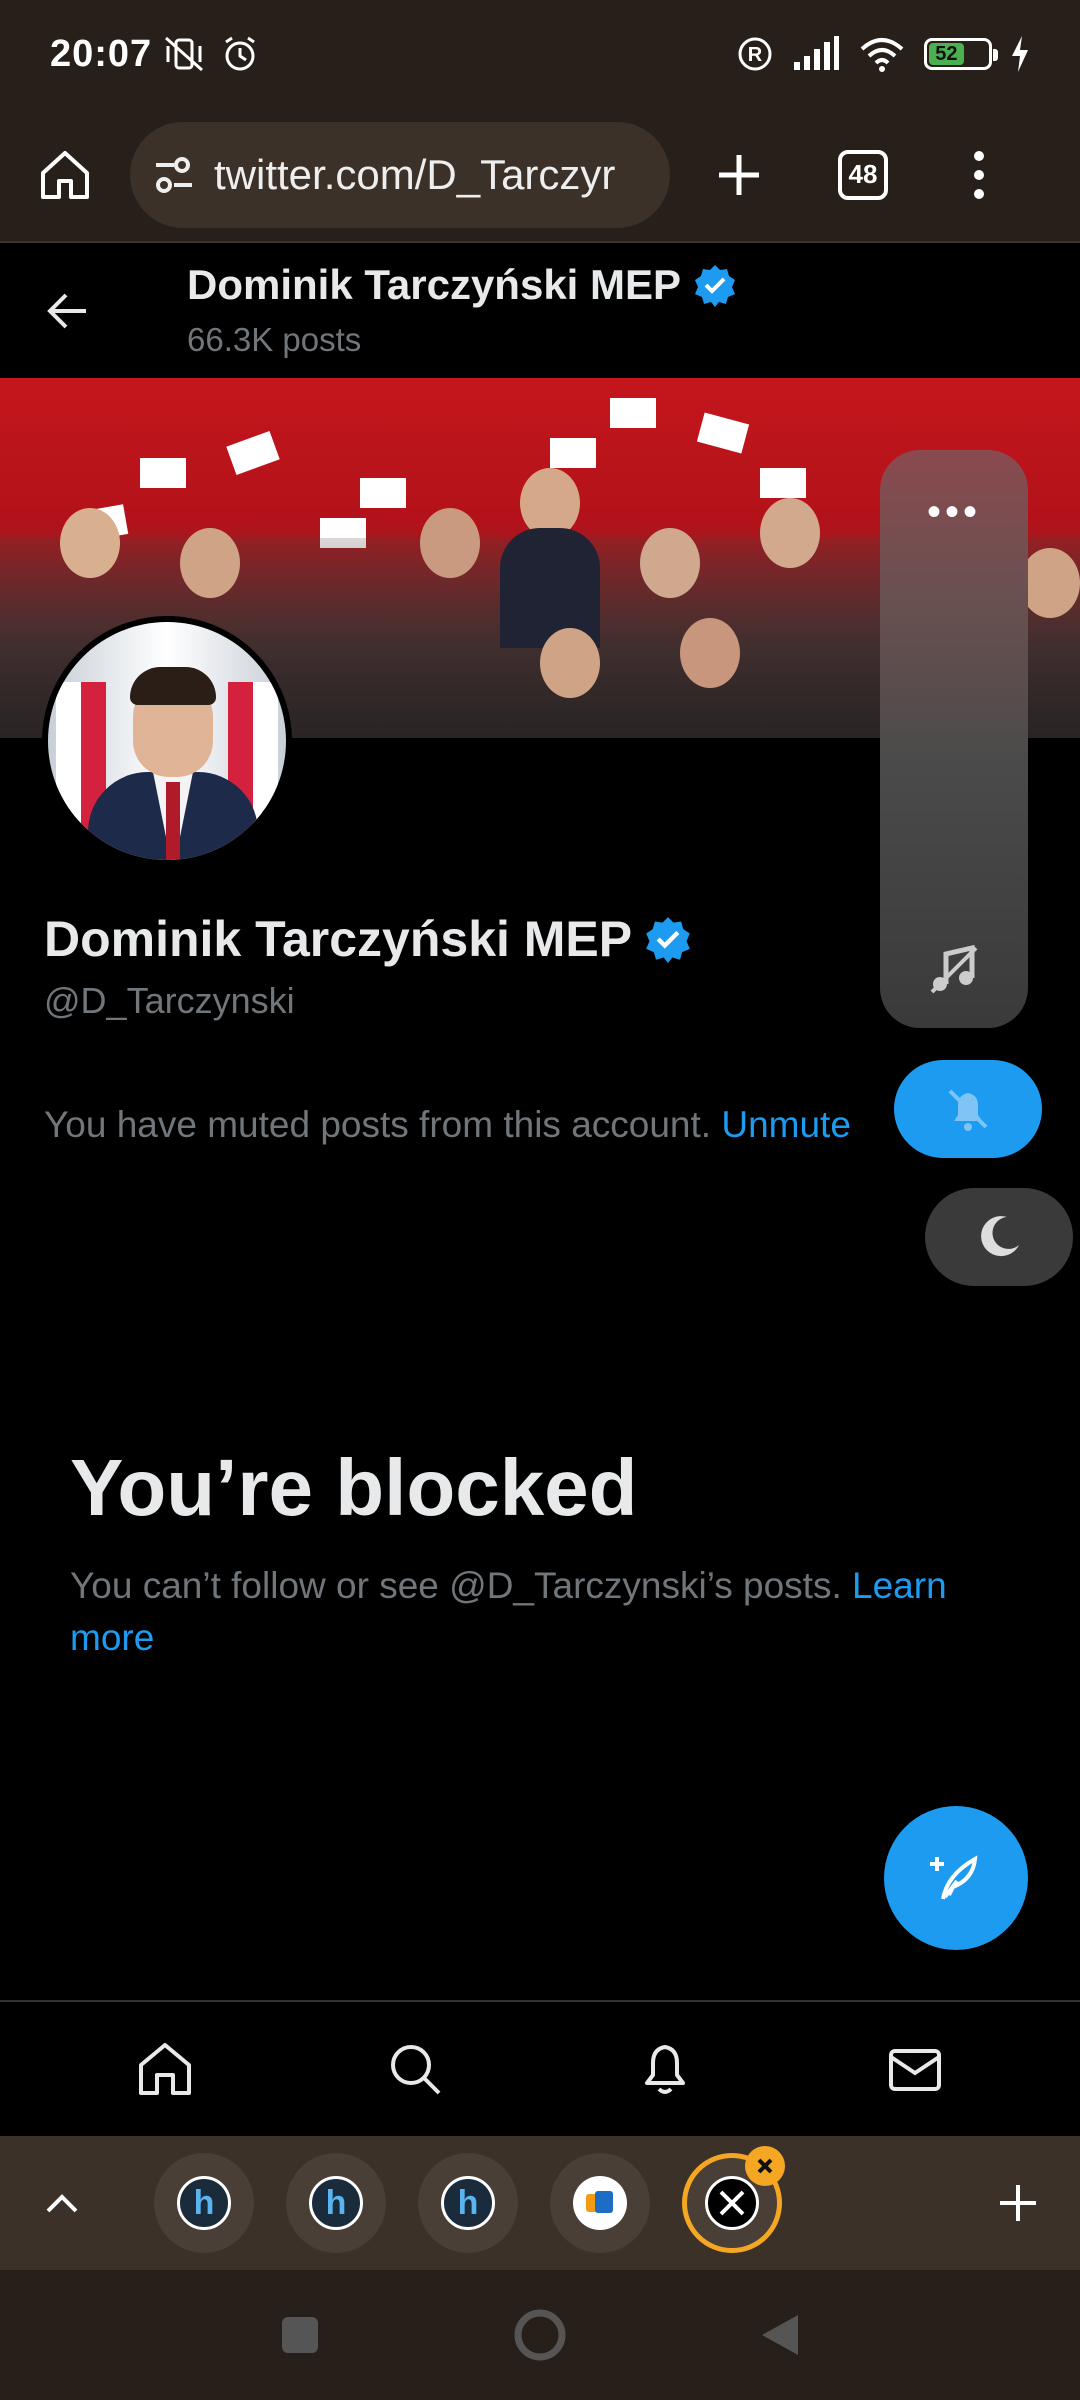 The height and width of the screenshot is (2400, 1080). I want to click on svg-text: R, so click(755, 55).